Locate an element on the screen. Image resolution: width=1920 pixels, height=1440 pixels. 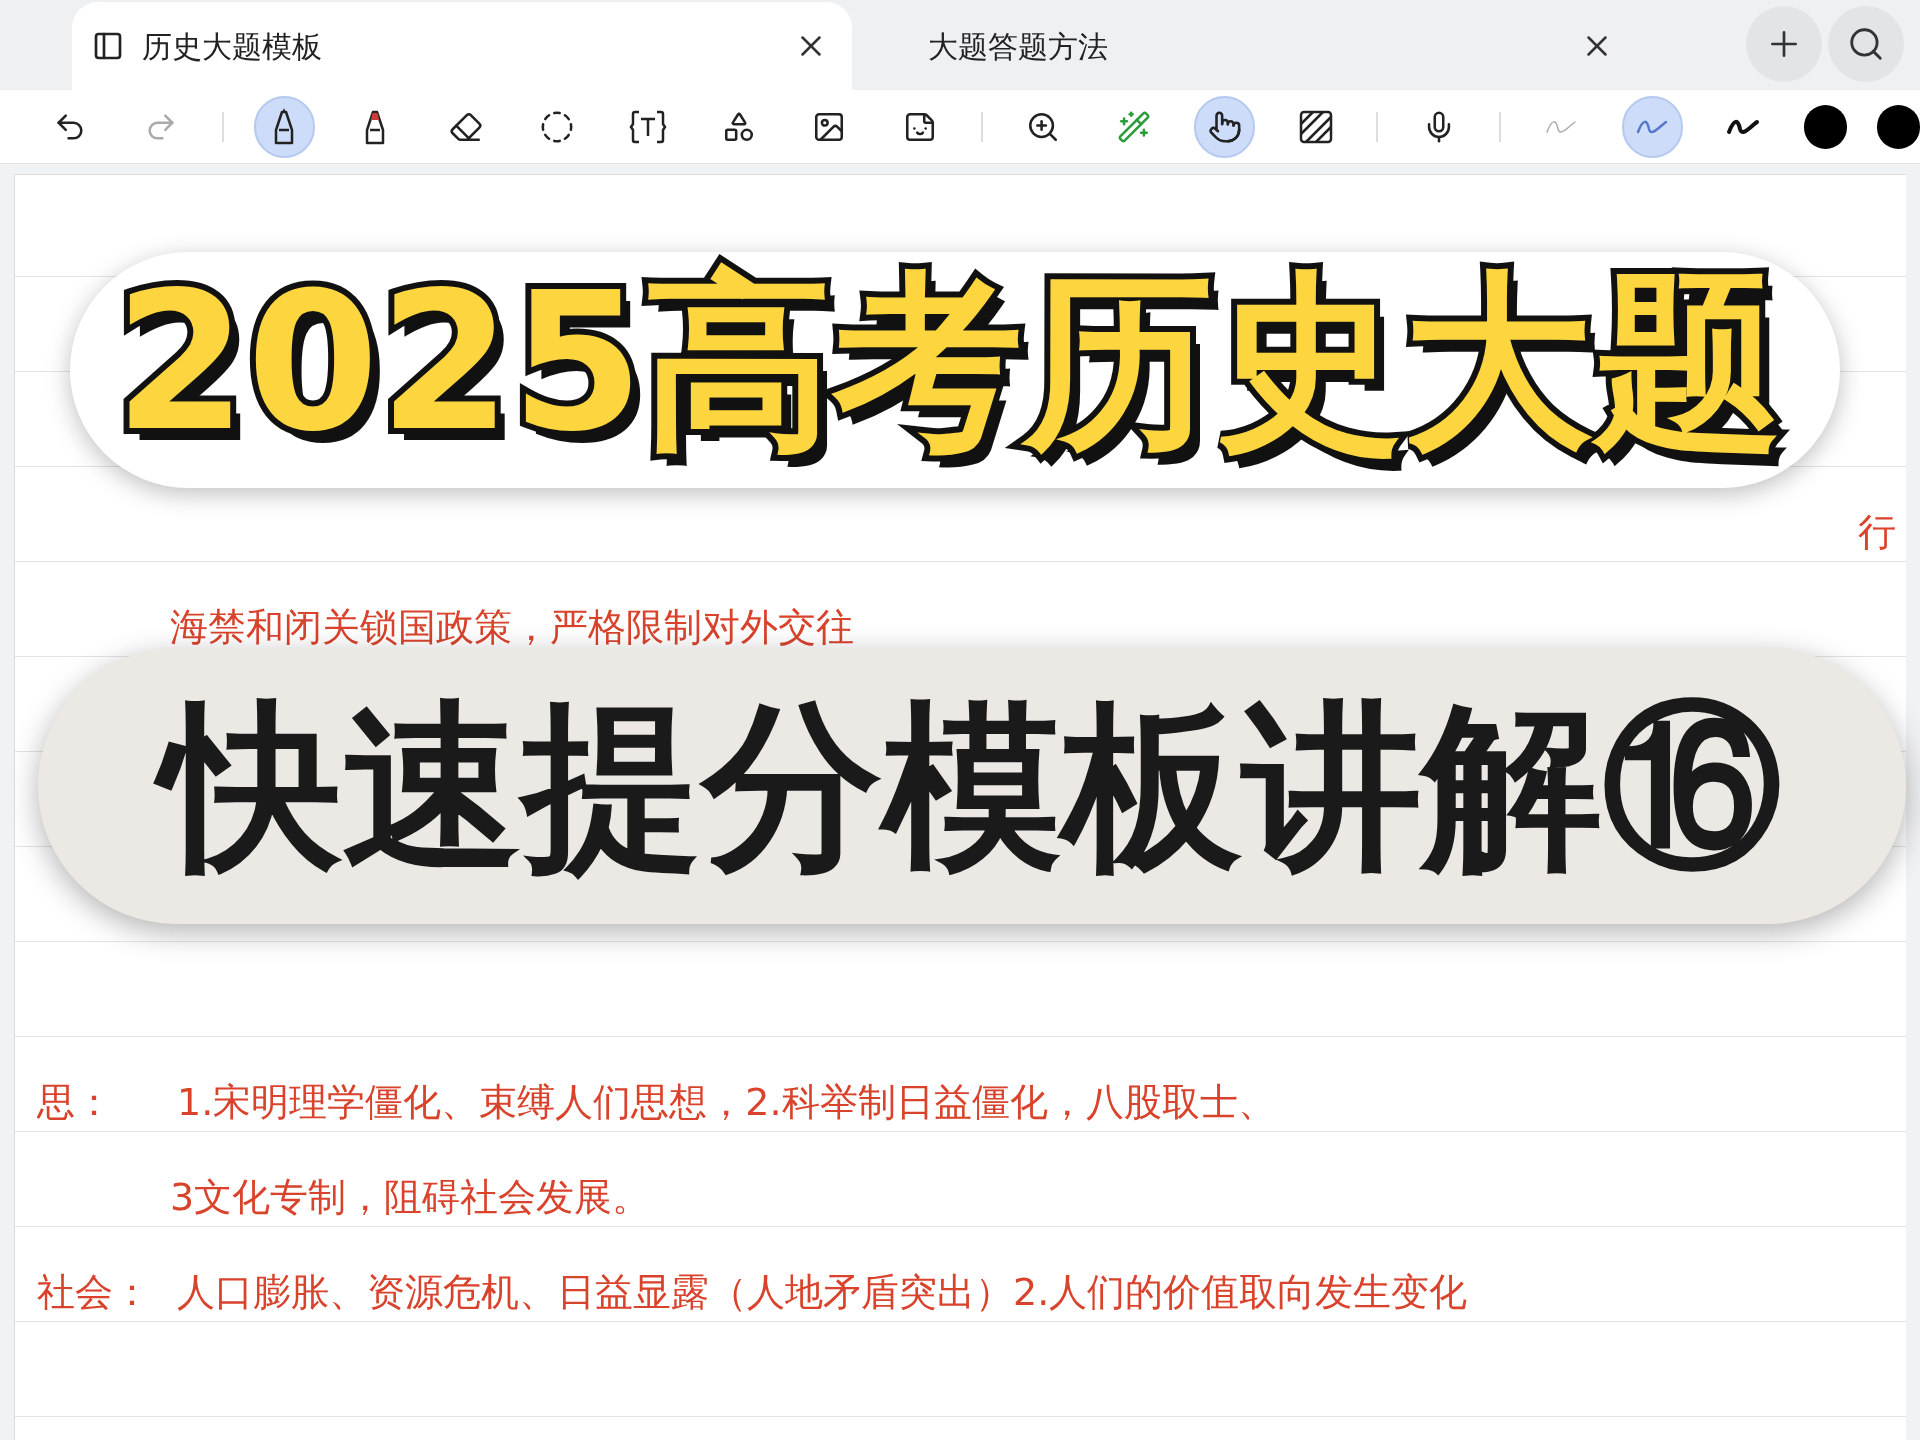
notebook-icon is located at coordinates (108, 46).